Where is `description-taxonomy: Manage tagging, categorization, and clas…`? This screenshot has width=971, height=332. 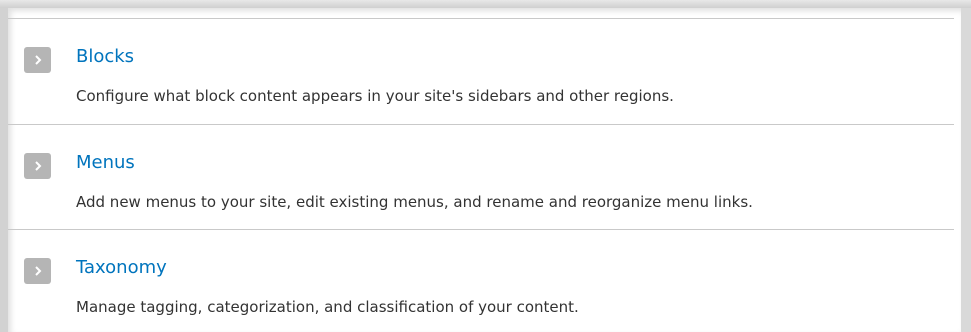
description-taxonomy: Manage tagging, categorization, and clas… is located at coordinates (327, 307).